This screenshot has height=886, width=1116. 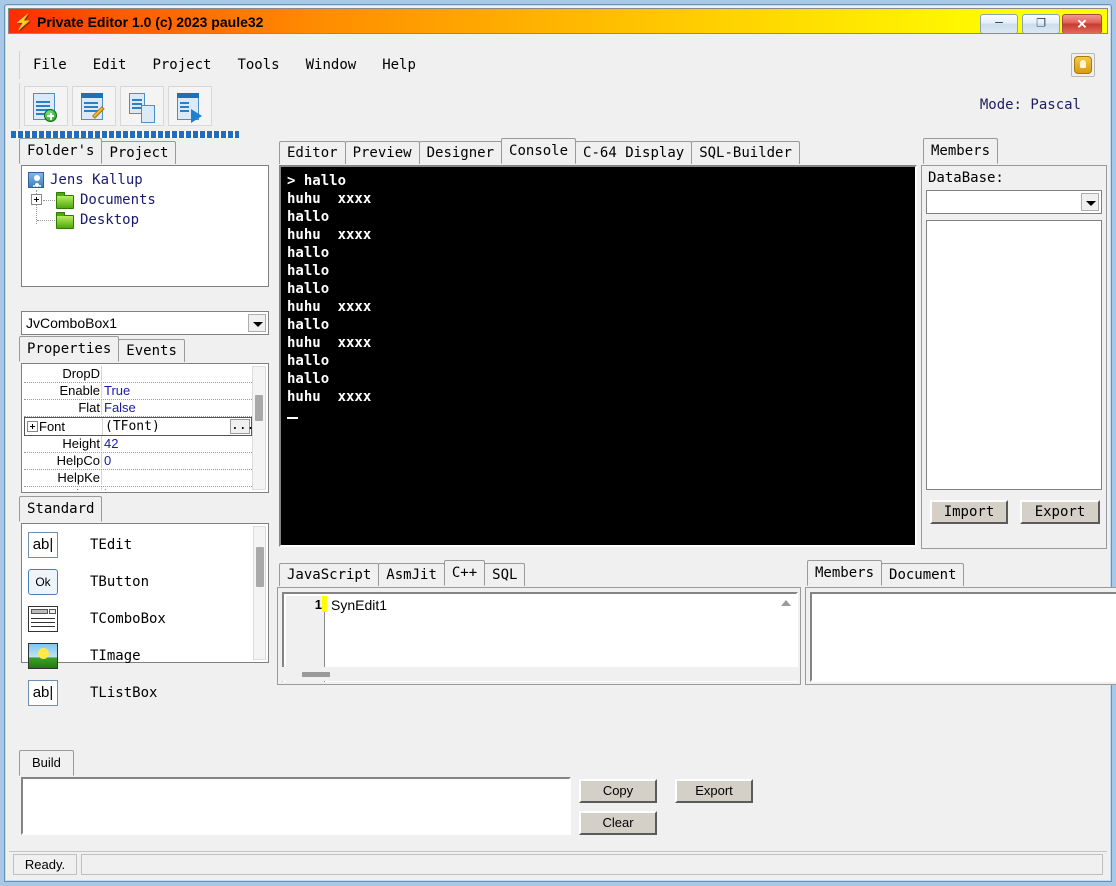 I want to click on tab-document: Document, so click(x=923, y=574).